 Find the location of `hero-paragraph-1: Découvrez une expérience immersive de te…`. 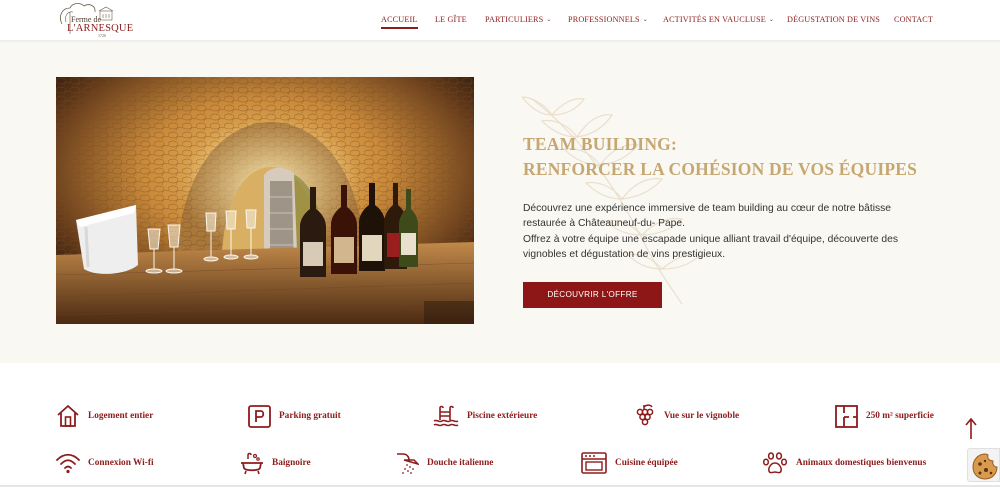

hero-paragraph-1: Découvrez une expérience immersive de te… is located at coordinates (707, 216).